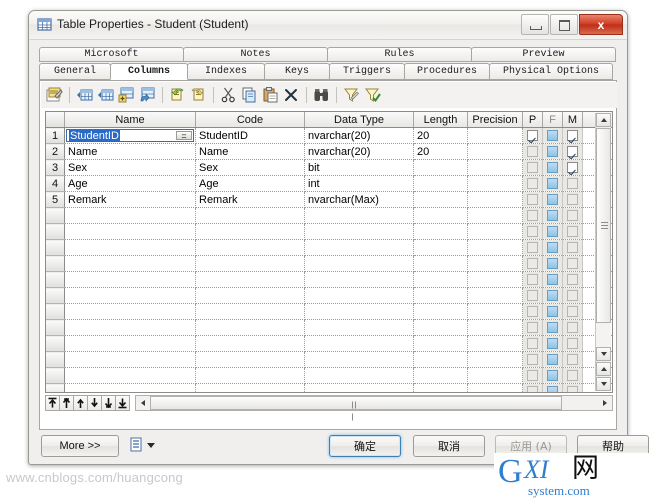 This screenshot has width=653, height=500. What do you see at coordinates (449, 446) in the screenshot?
I see `cancel-button: 取消` at bounding box center [449, 446].